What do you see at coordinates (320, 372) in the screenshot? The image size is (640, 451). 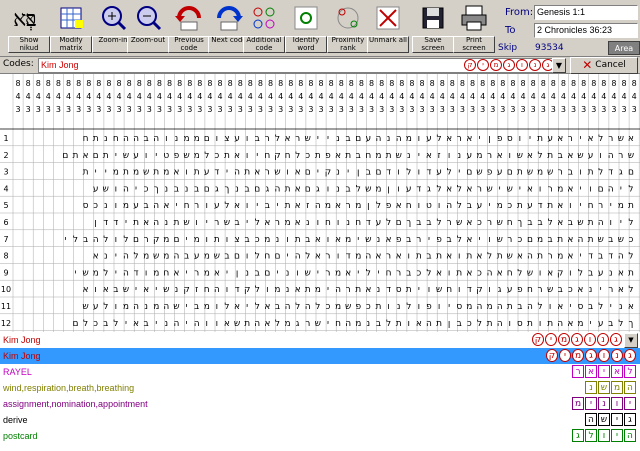 I see `result-row: RAYEL ר א י א ל` at bounding box center [320, 372].